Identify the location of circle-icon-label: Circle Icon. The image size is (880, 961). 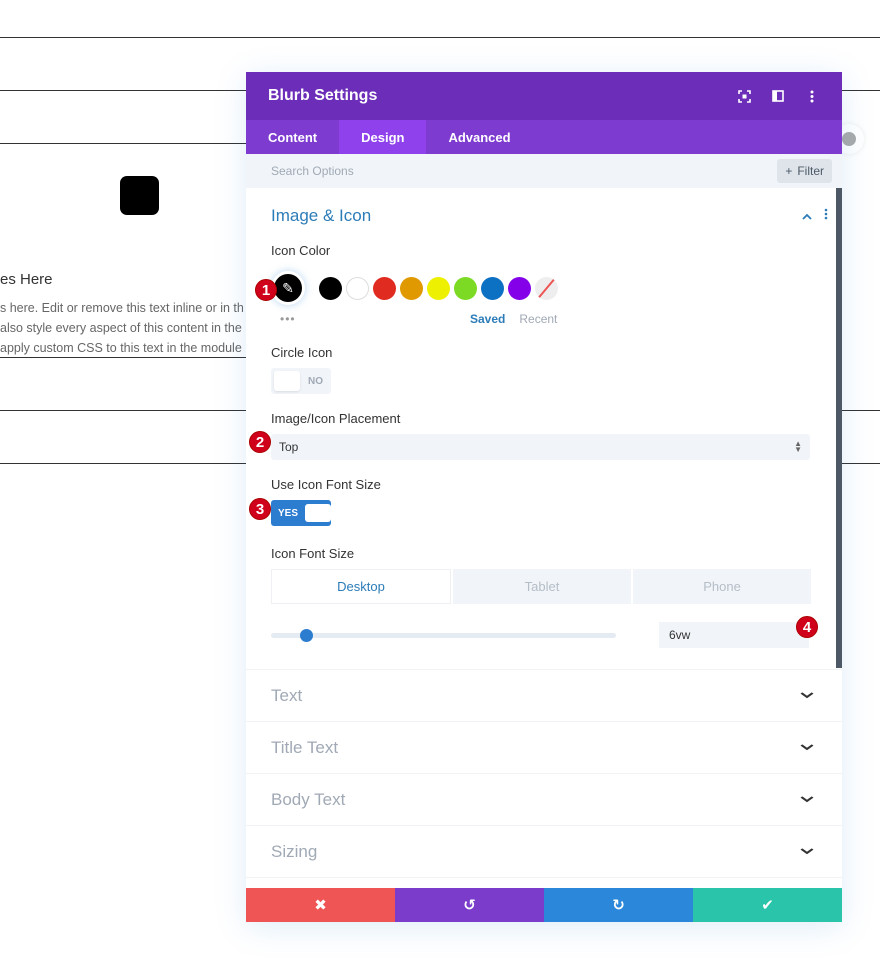
(302, 352).